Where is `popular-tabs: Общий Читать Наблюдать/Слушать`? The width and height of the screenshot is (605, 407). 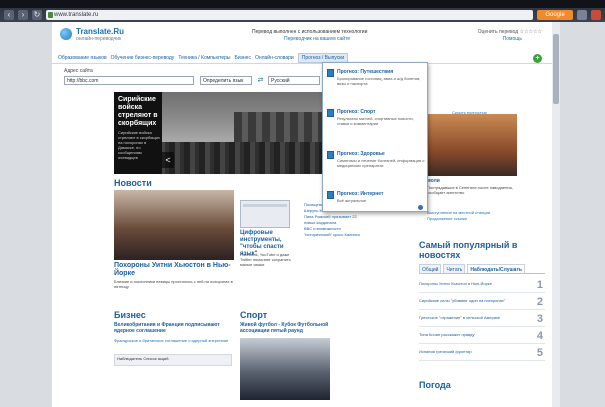
popular-tabs: Общий Читать Наблюдать/Слушать is located at coordinates (482, 269).